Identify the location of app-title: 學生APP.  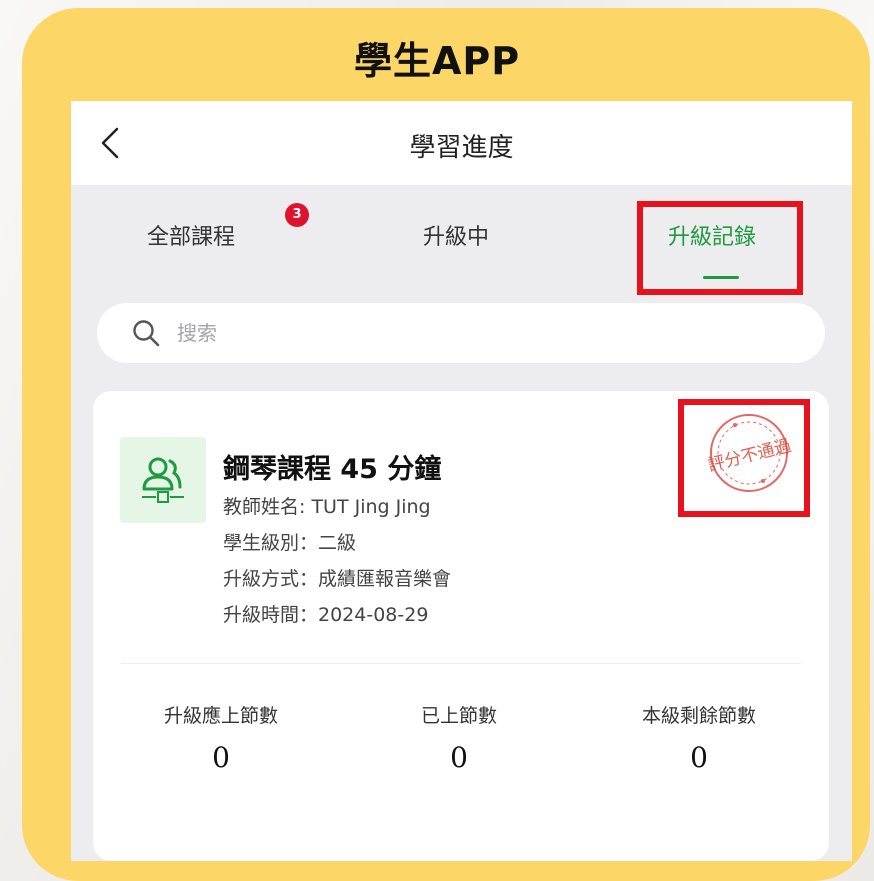
(437, 61).